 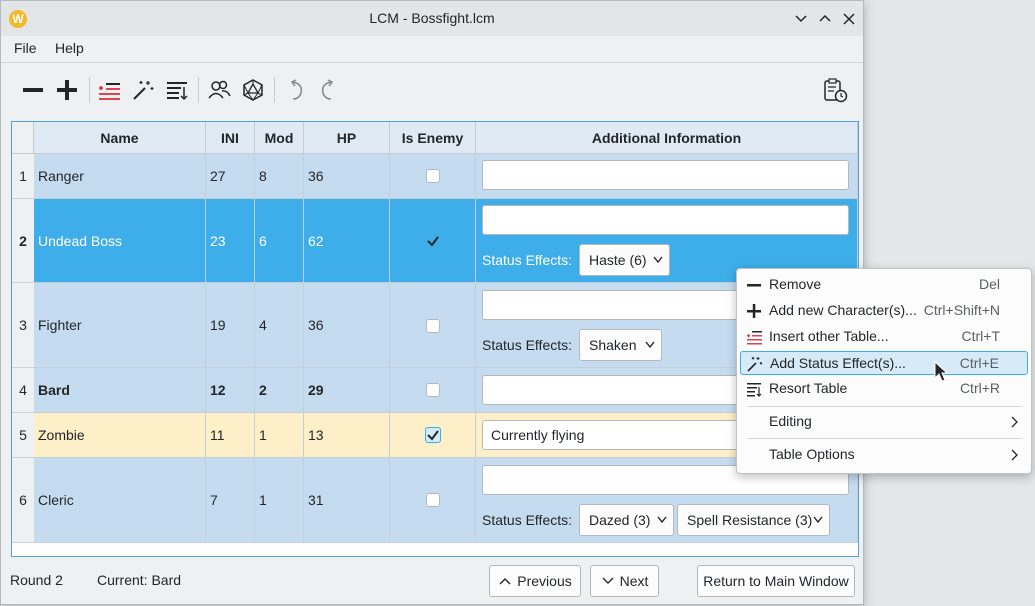 I want to click on cell-ini: 12, so click(x=230, y=390).